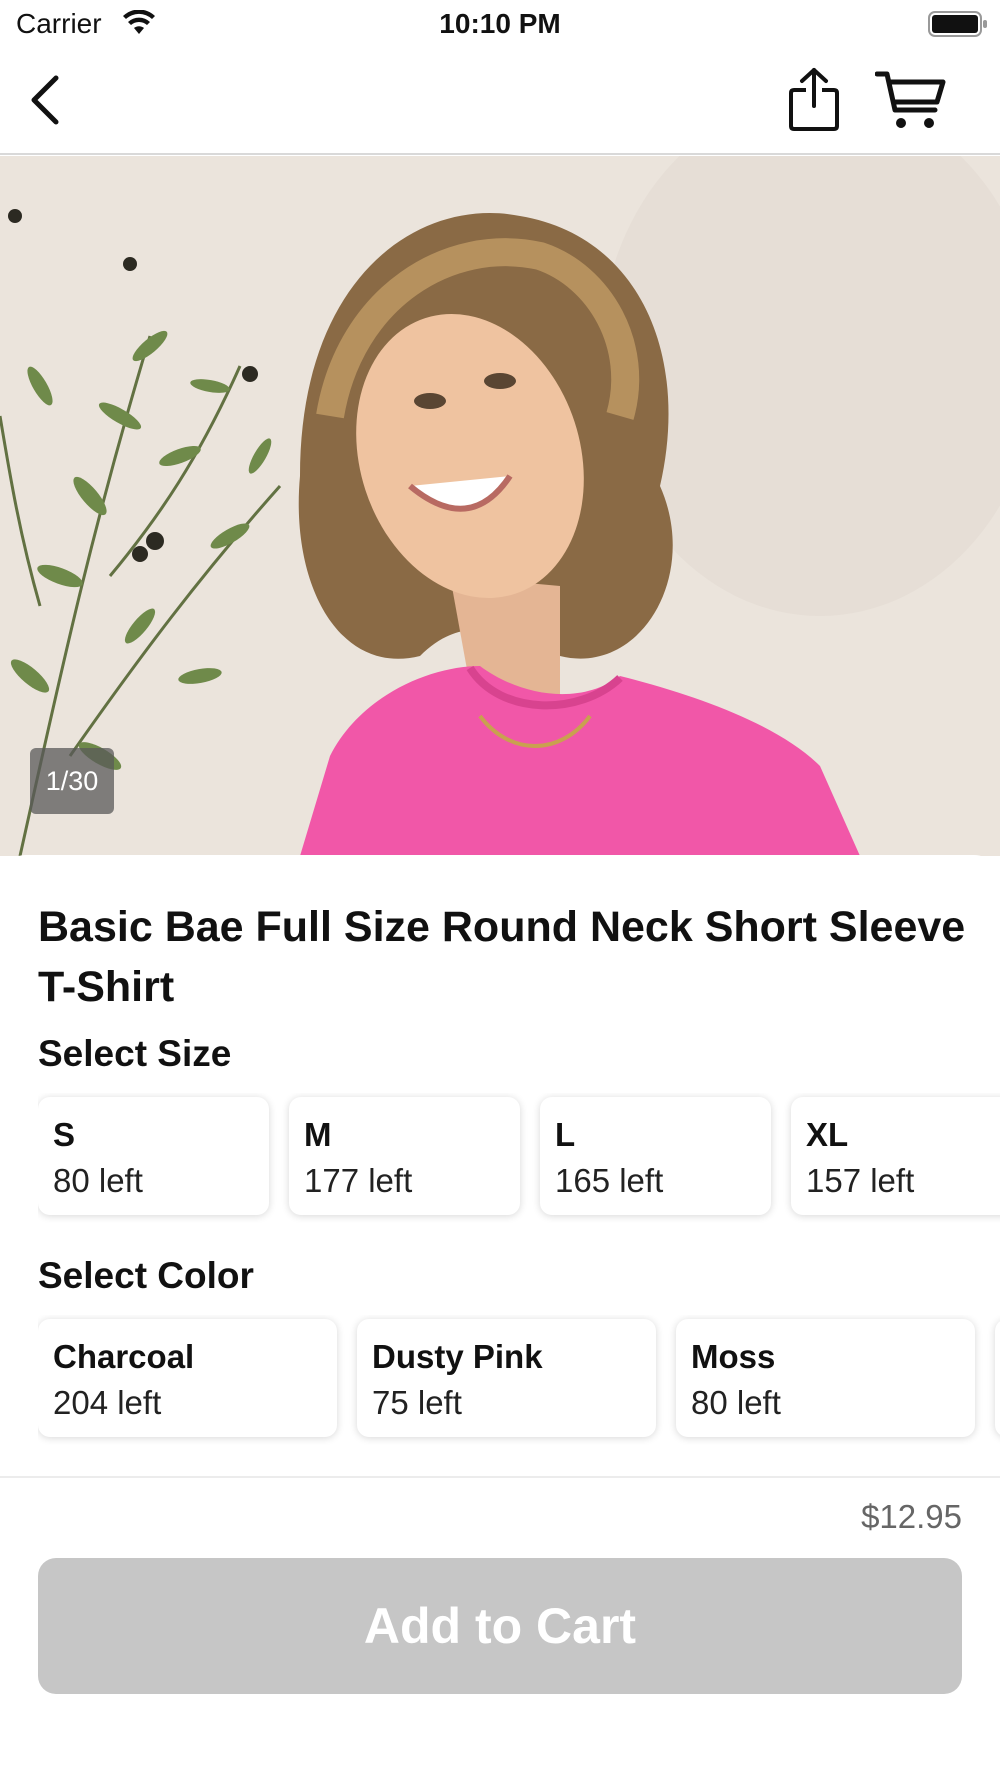  What do you see at coordinates (860, 1180) in the screenshot?
I see `size-stock: 157 left` at bounding box center [860, 1180].